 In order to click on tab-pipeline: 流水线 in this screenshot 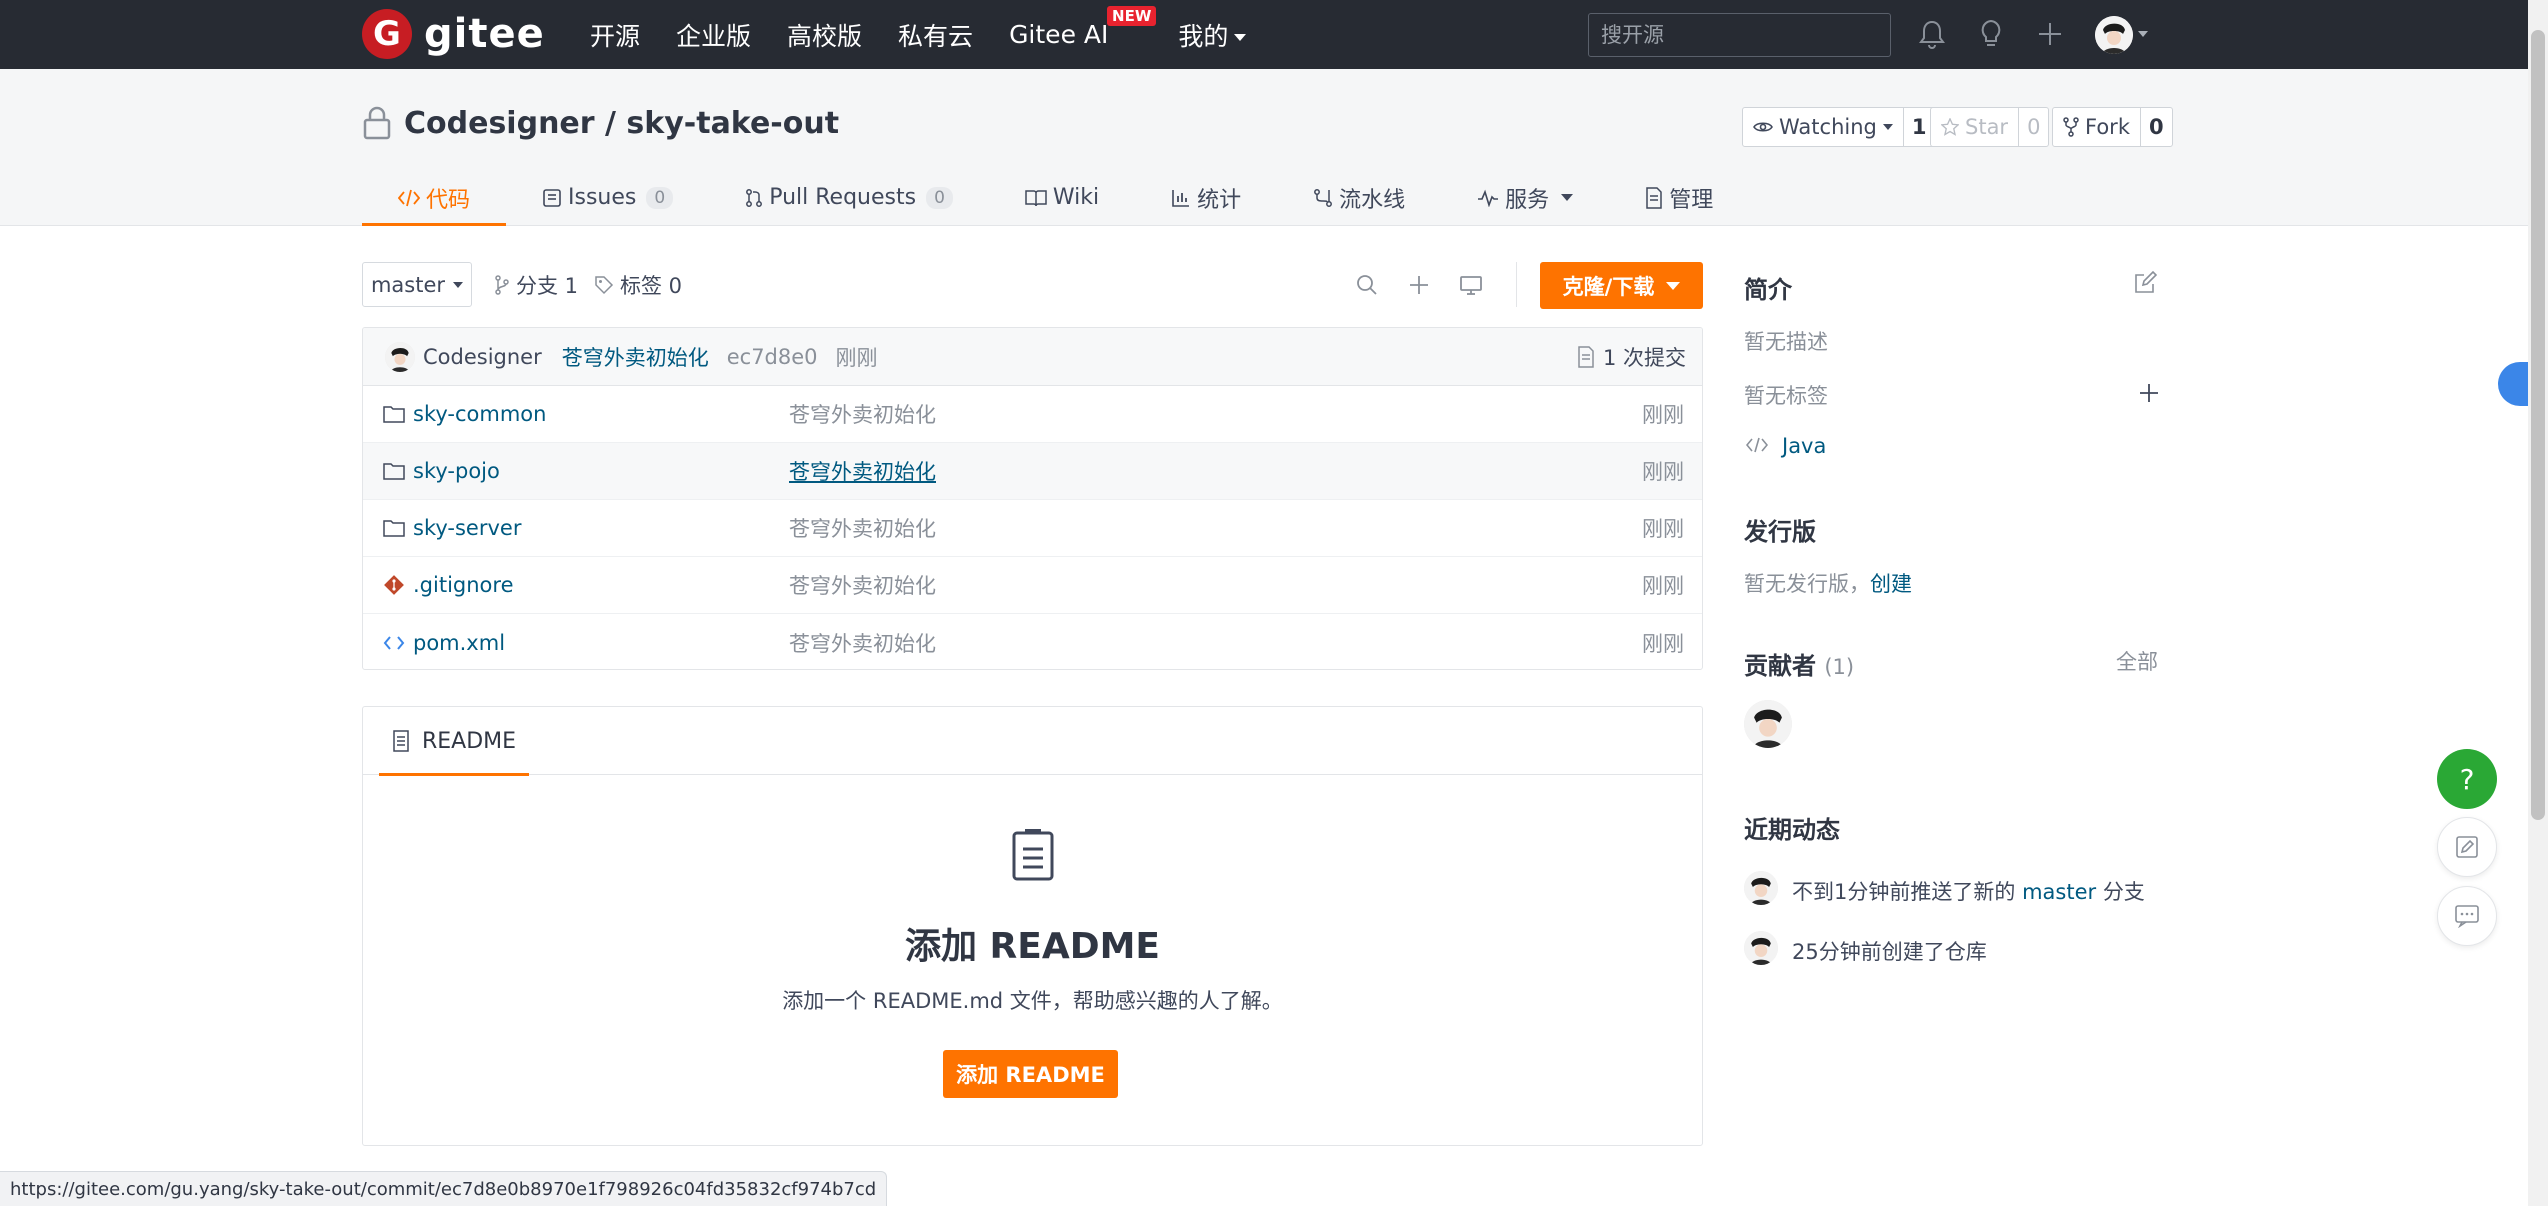, I will do `click(1359, 197)`.